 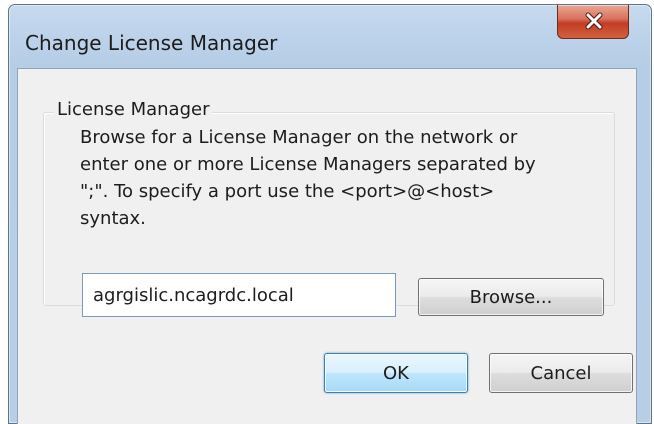 I want to click on cancel-button: Cancel, so click(x=561, y=373).